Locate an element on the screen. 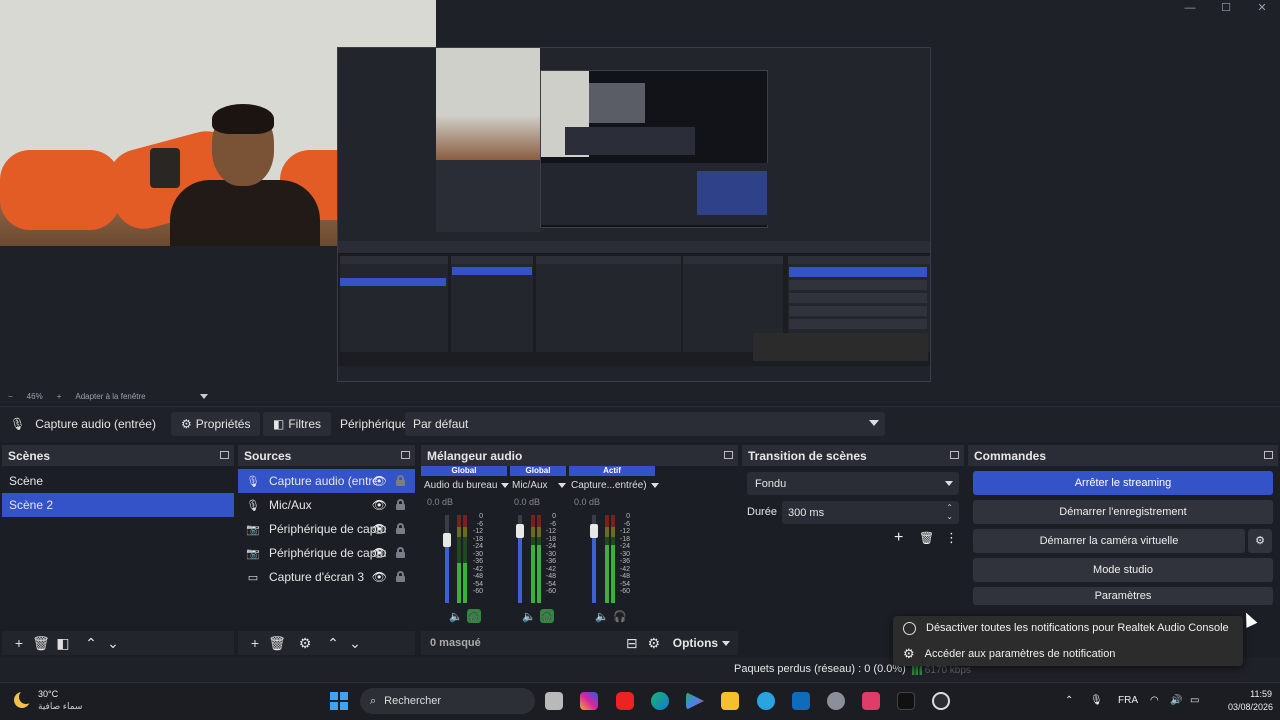 Image resolution: width=1280 pixels, height=720 pixels. close-button: ✕ is located at coordinates (1262, 9).